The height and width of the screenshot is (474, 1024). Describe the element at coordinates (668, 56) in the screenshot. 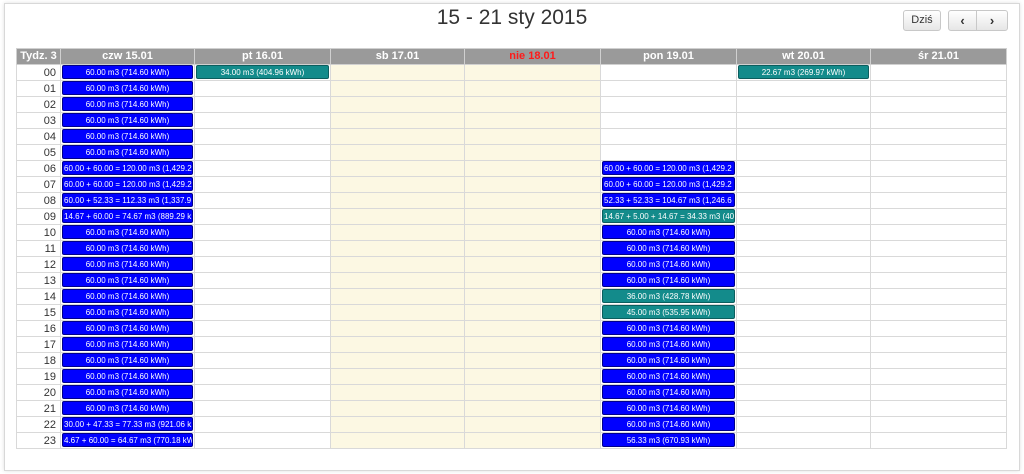

I see `day-header: pon 19.01` at that location.